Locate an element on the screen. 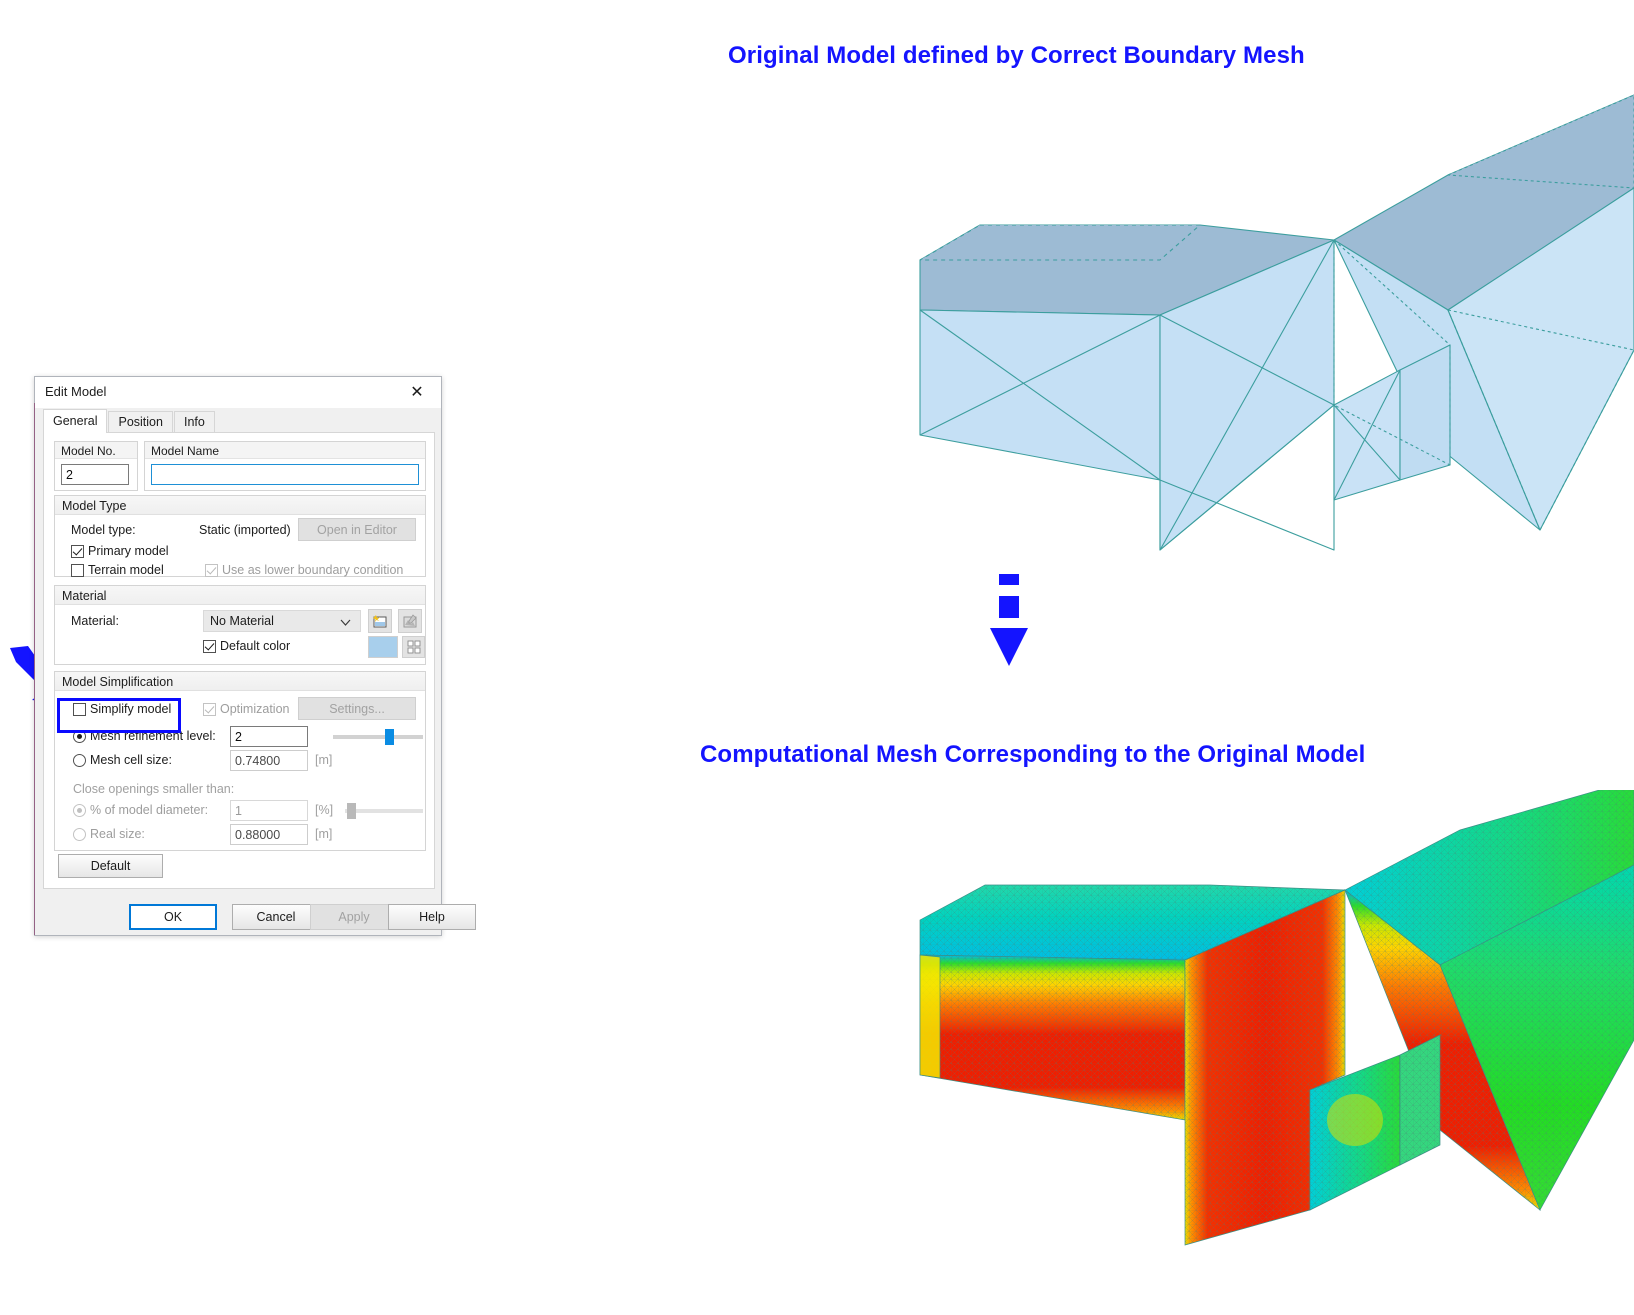 The image size is (1634, 1315). mesh-cell-size-unit: [m] is located at coordinates (324, 760).